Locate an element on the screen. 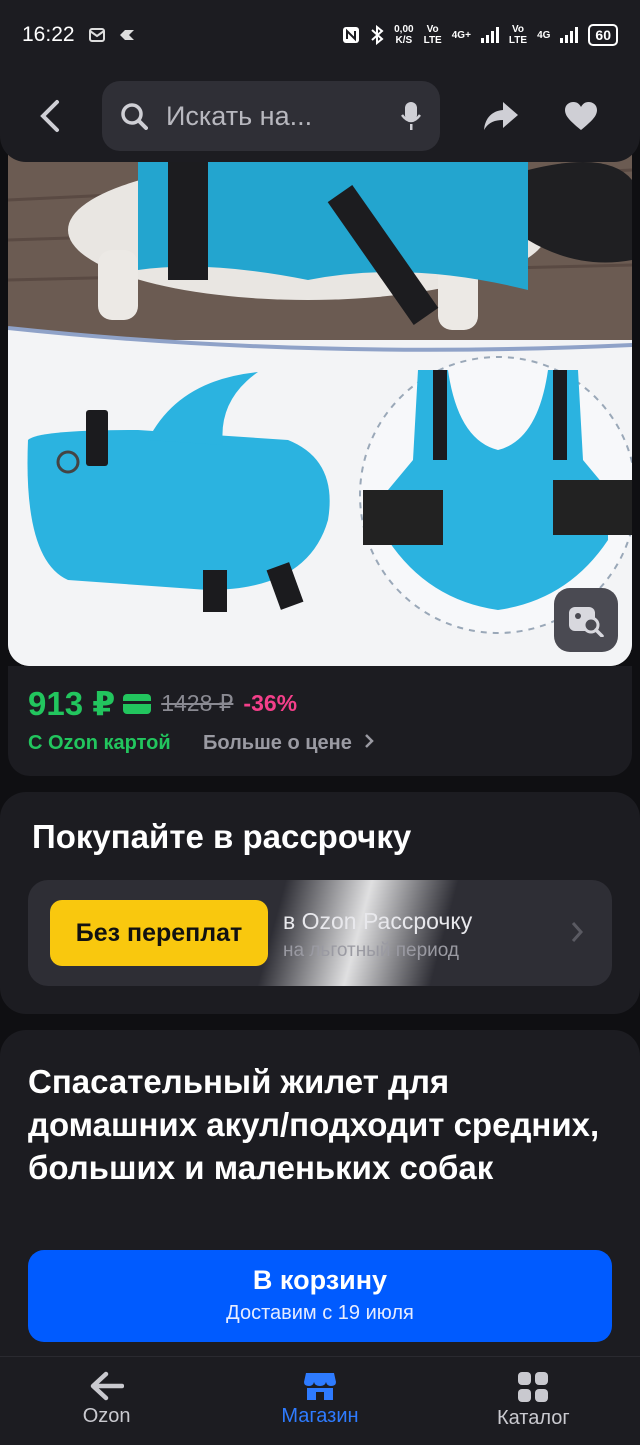 Image resolution: width=640 pixels, height=1445 pixels. bottom-navigation: Ozon Магазин Каталог is located at coordinates (320, 1400).